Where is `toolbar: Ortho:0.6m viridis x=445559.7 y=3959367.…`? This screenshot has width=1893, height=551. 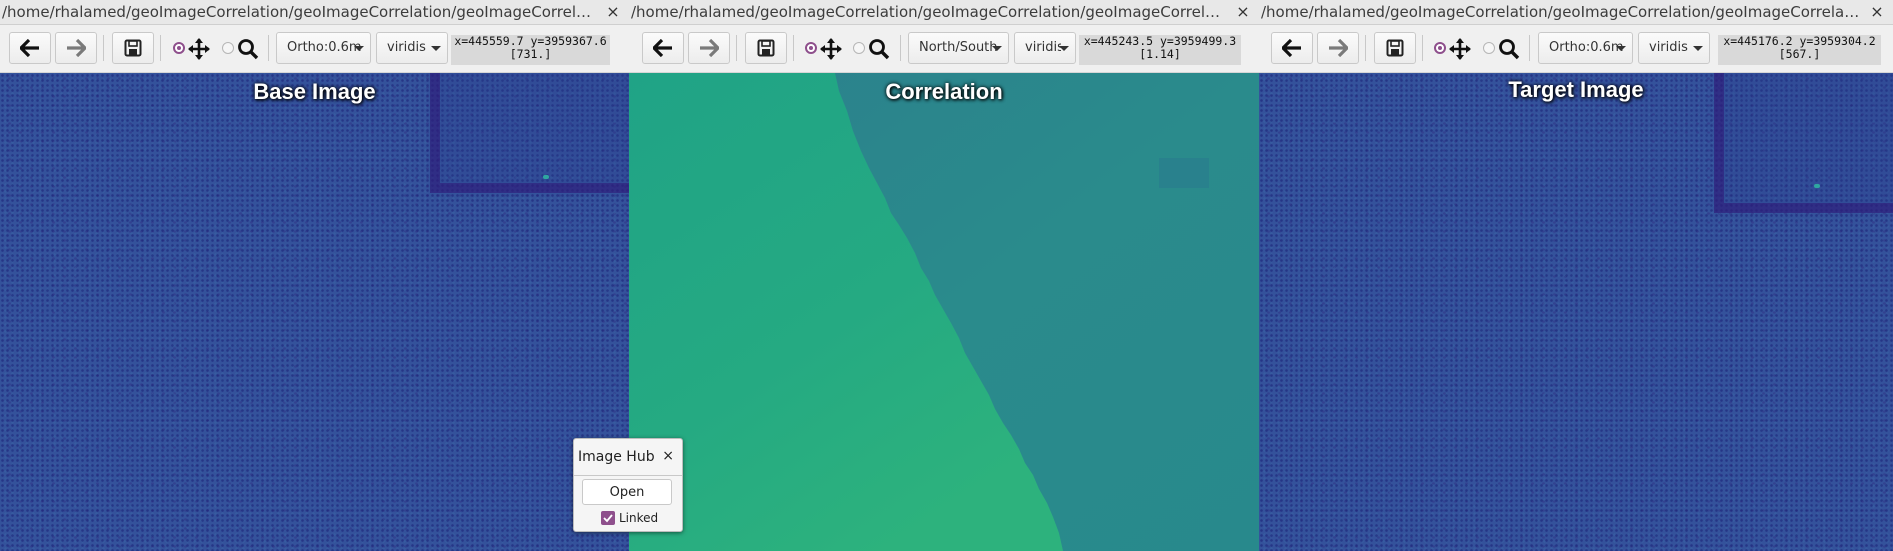 toolbar: Ortho:0.6m viridis x=445559.7 y=3959367.… is located at coordinates (314, 49).